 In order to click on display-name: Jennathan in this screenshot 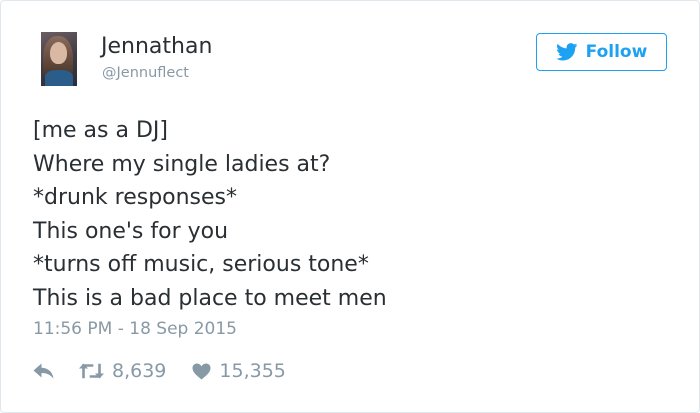, I will do `click(156, 47)`.